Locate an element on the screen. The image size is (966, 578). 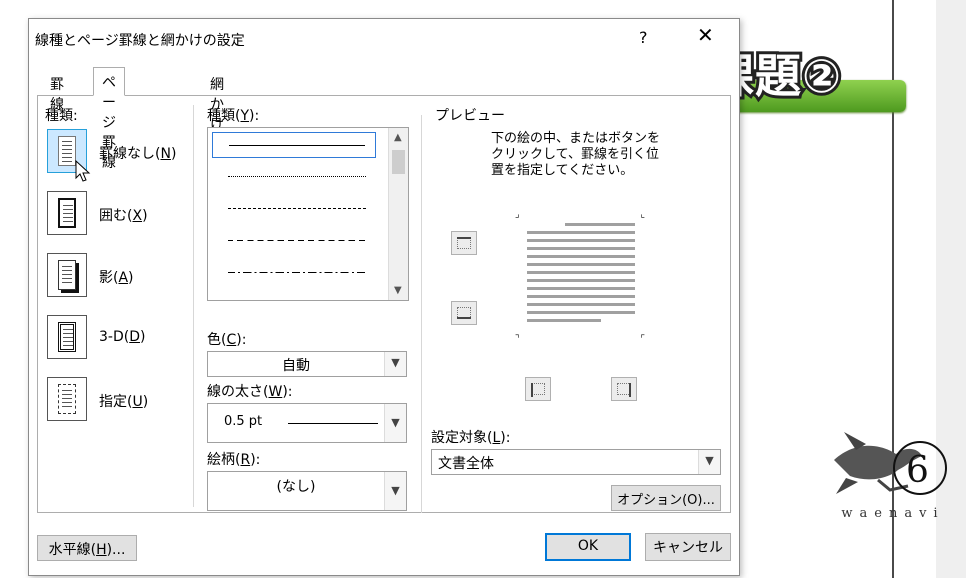
left-border-button is located at coordinates (538, 389).